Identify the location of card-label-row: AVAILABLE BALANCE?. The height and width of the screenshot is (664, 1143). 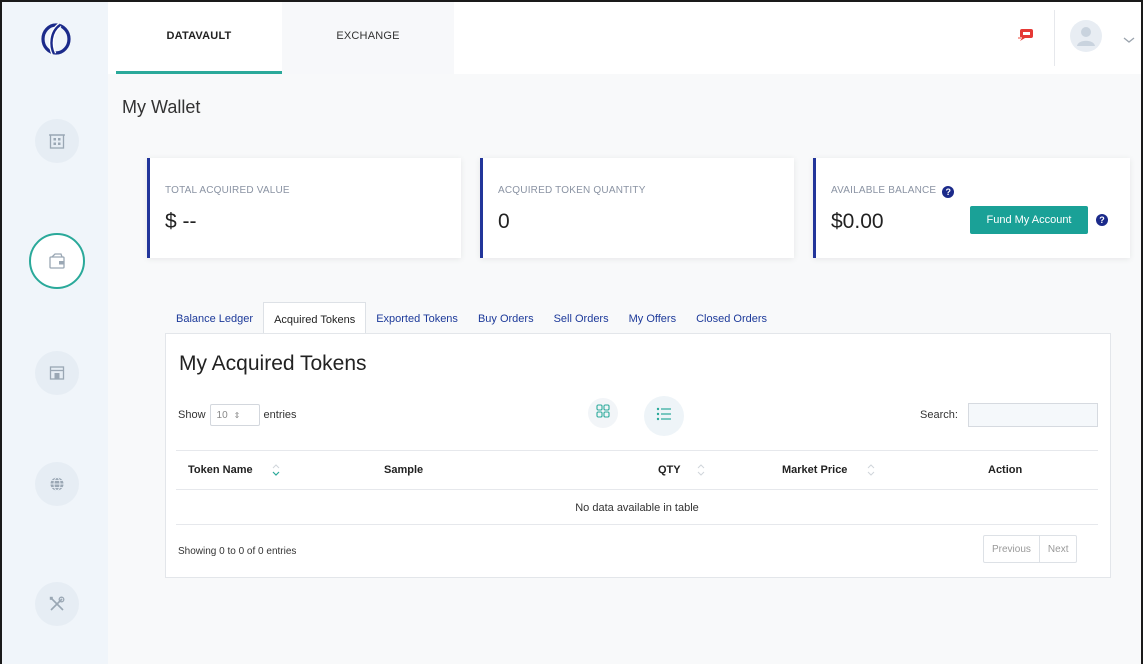
(893, 191).